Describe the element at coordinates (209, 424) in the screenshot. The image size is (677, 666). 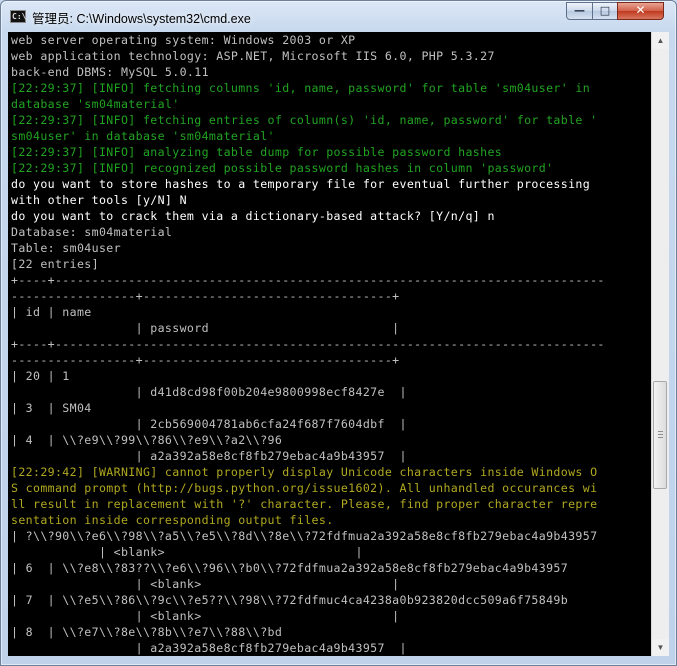
I see `console-line: | 2cb569004781ab6cfa24f687f7604dbf |` at that location.